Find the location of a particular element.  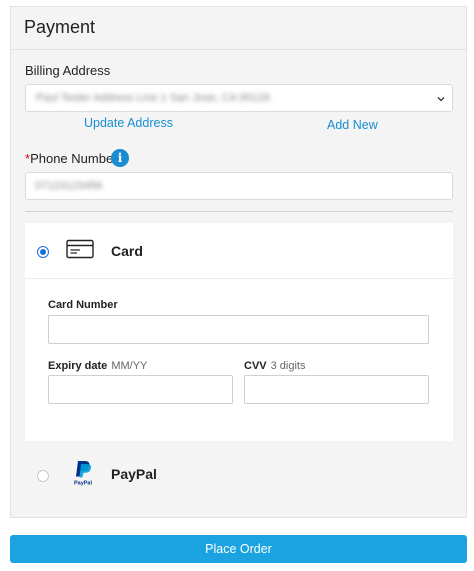

phone-number-value: 07123123456 is located at coordinates (69, 186).